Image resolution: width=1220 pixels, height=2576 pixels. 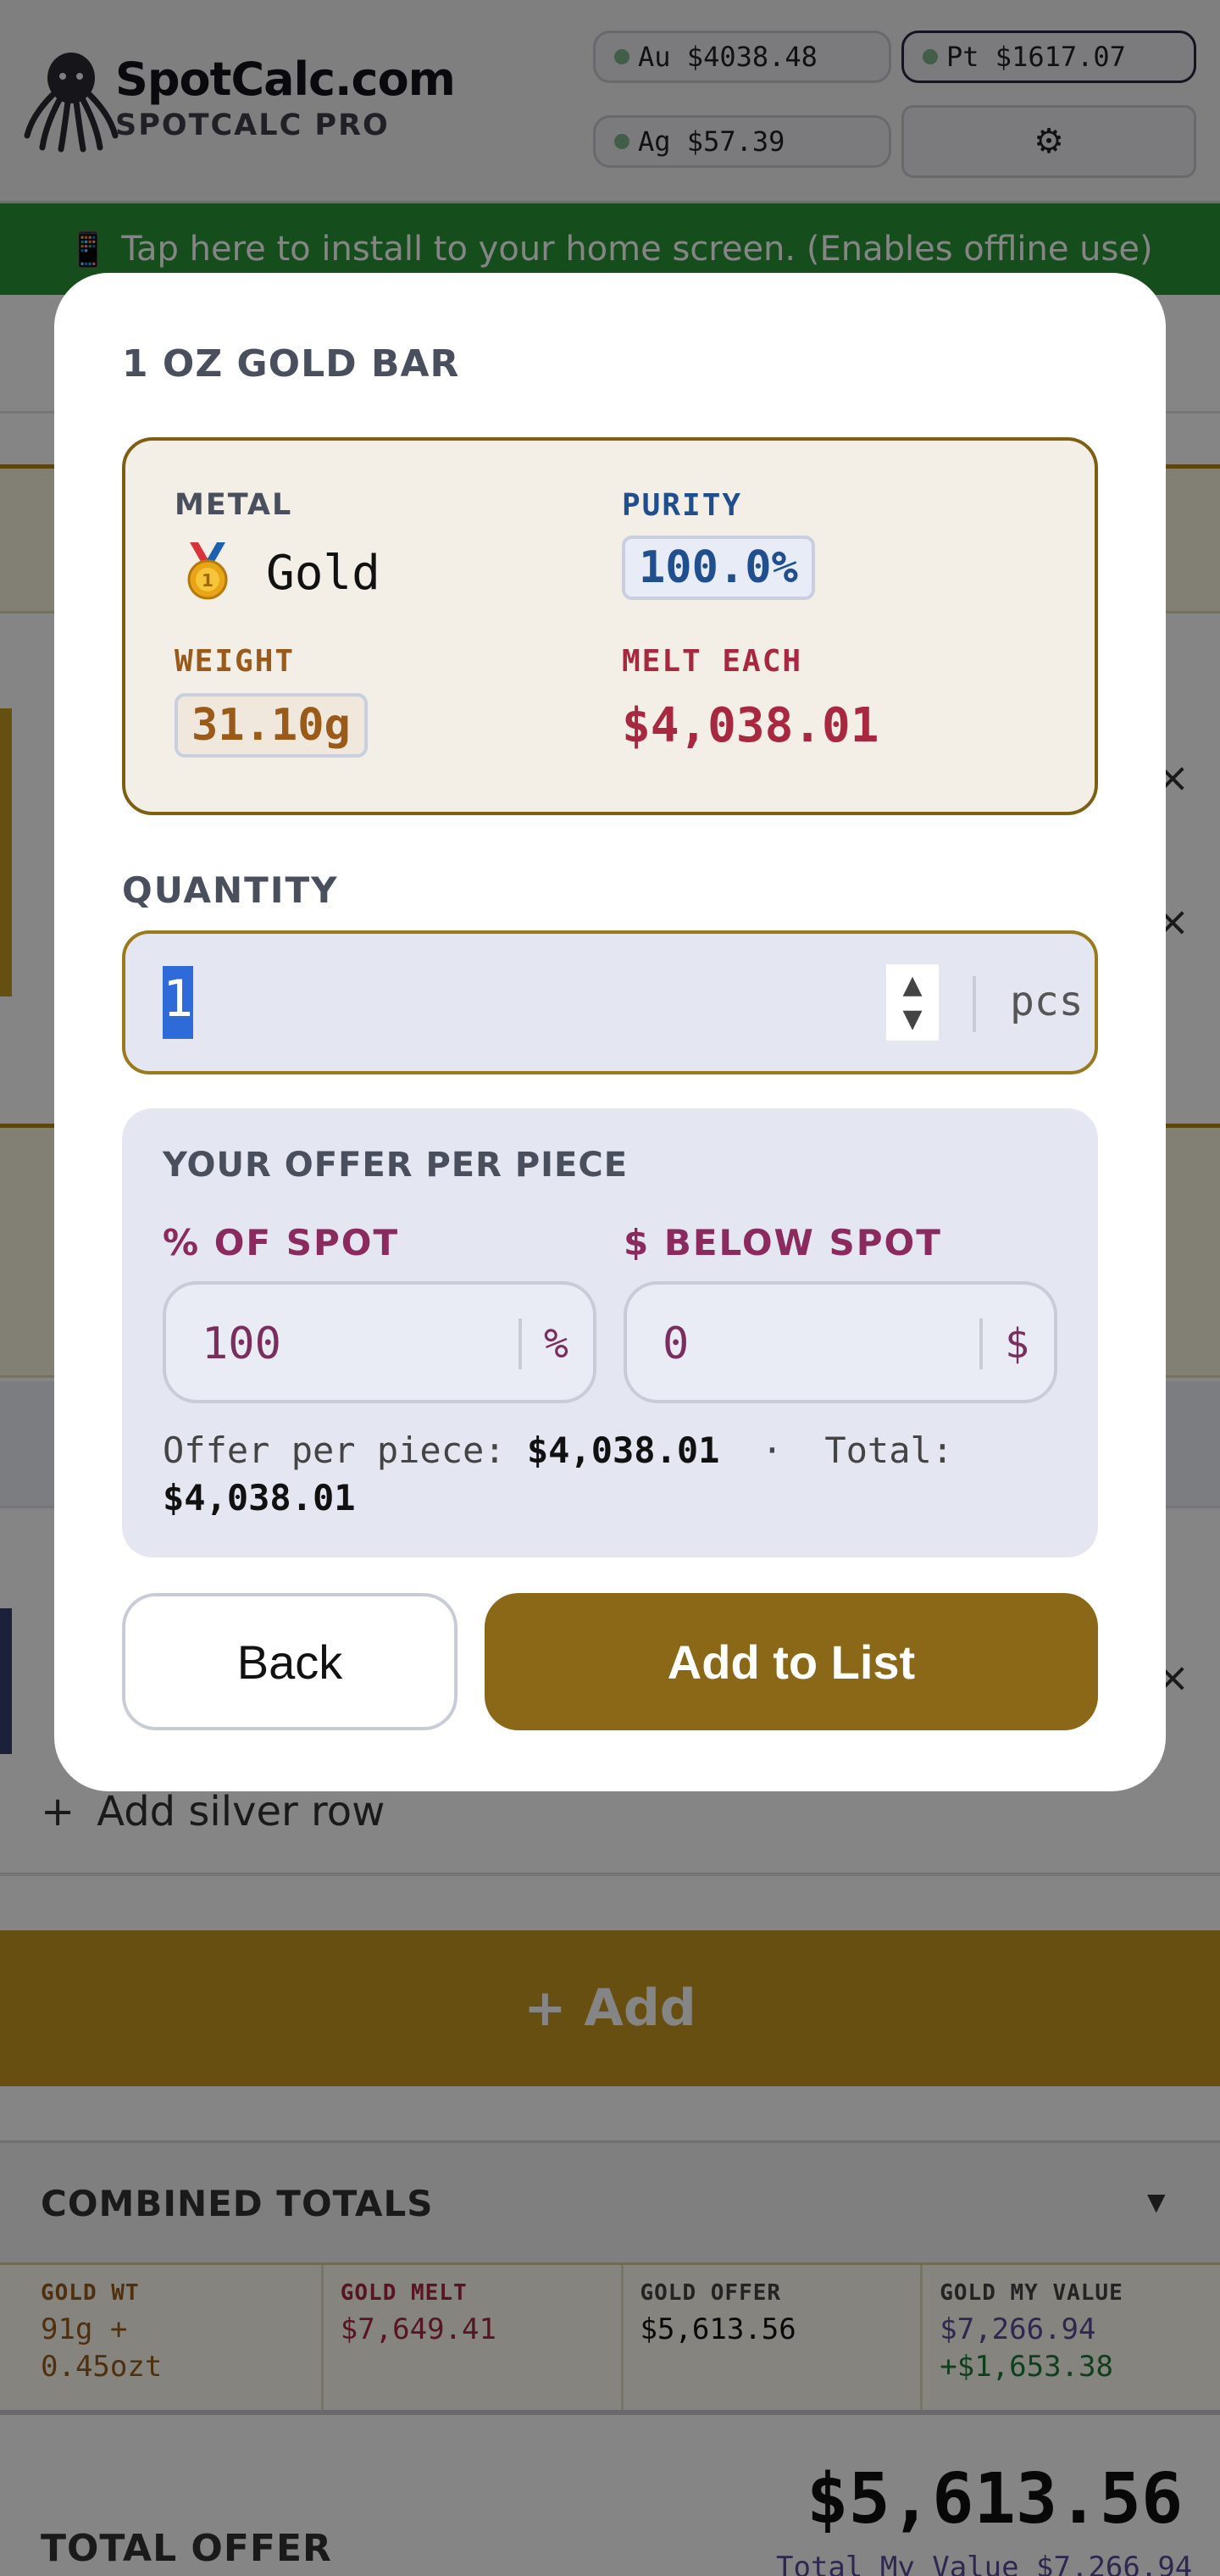 I want to click on below-spot-label: $ BELOW SPOT, so click(x=783, y=1242).